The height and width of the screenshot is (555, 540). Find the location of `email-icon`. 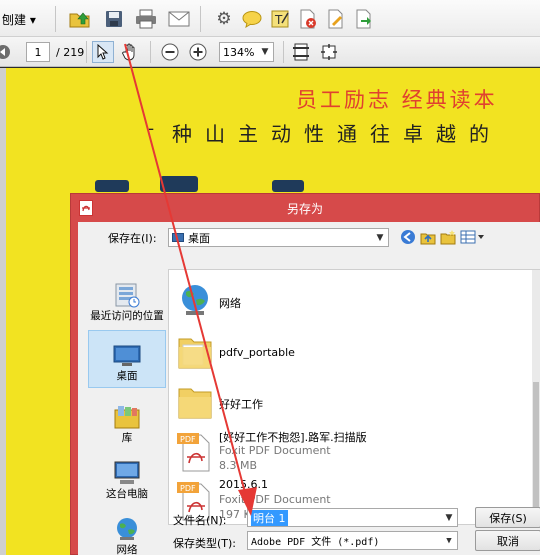

email-icon is located at coordinates (179, 19).